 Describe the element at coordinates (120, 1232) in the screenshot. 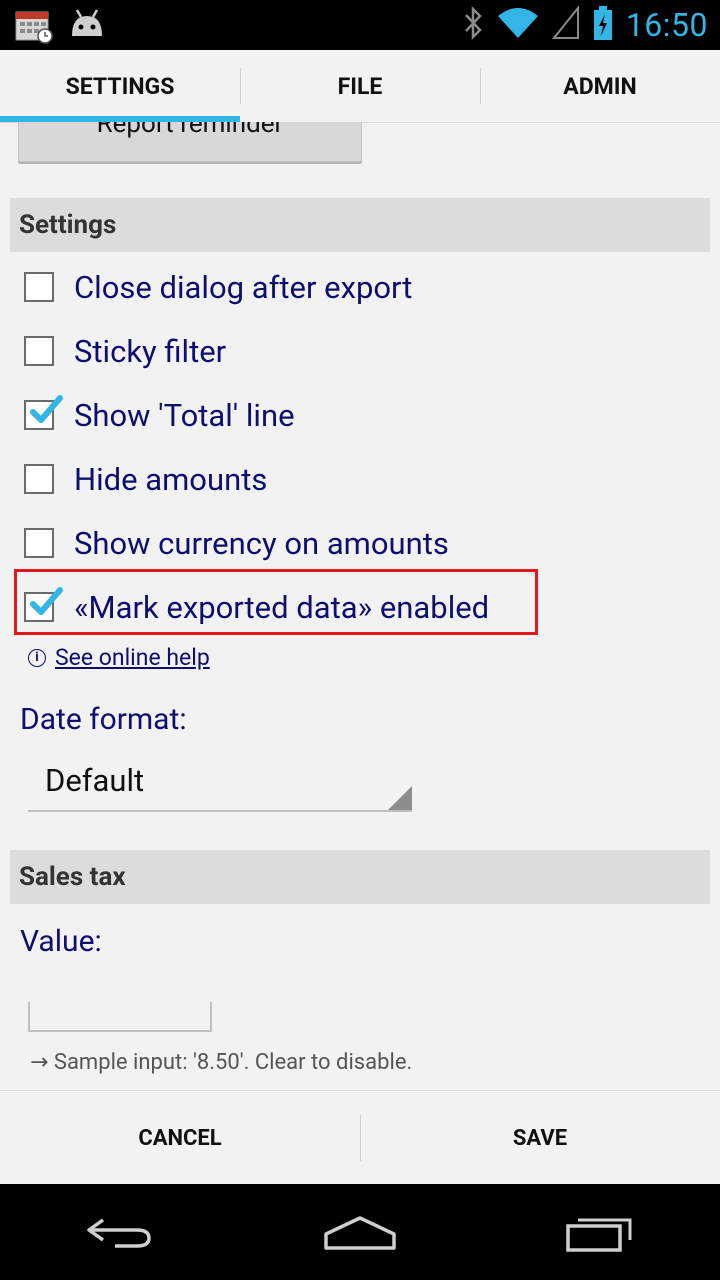

I see `back-icon` at that location.